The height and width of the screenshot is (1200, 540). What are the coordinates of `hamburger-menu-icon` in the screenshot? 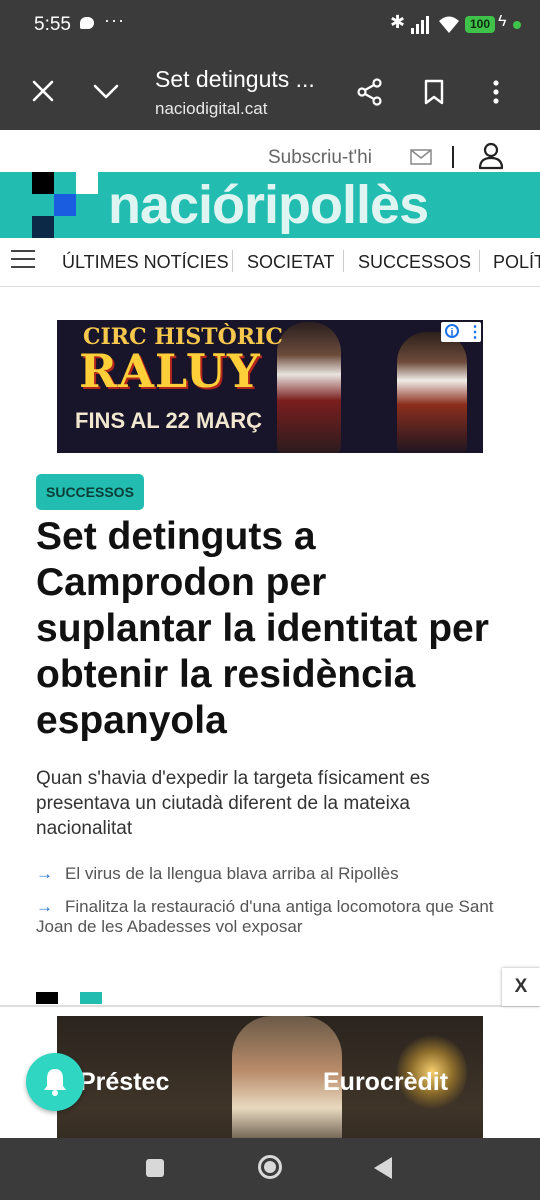 It's located at (23, 259).